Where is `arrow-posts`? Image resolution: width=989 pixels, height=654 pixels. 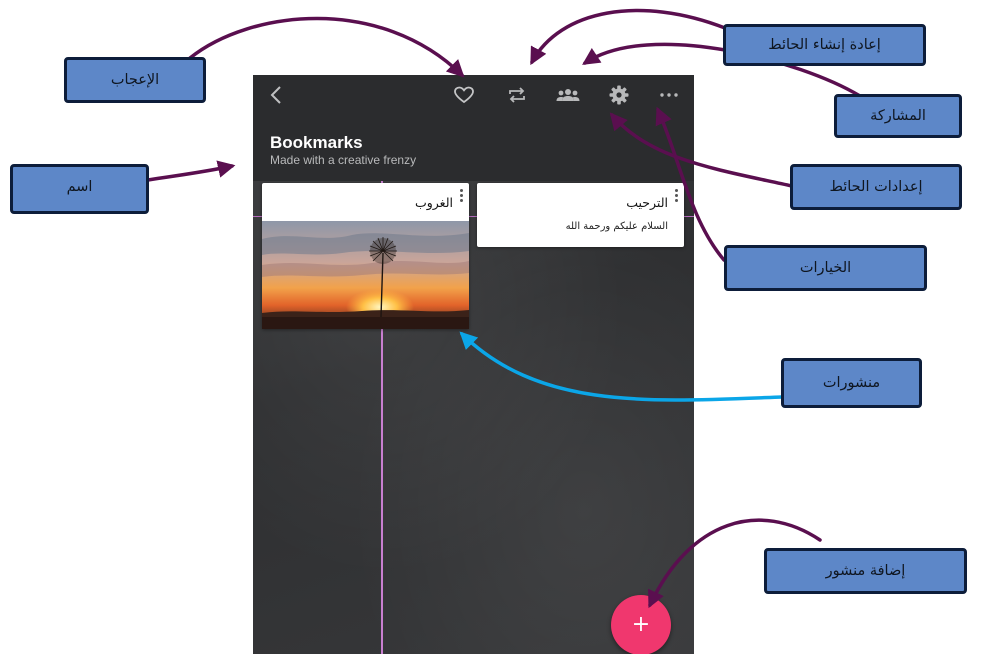 arrow-posts is located at coordinates (621, 366).